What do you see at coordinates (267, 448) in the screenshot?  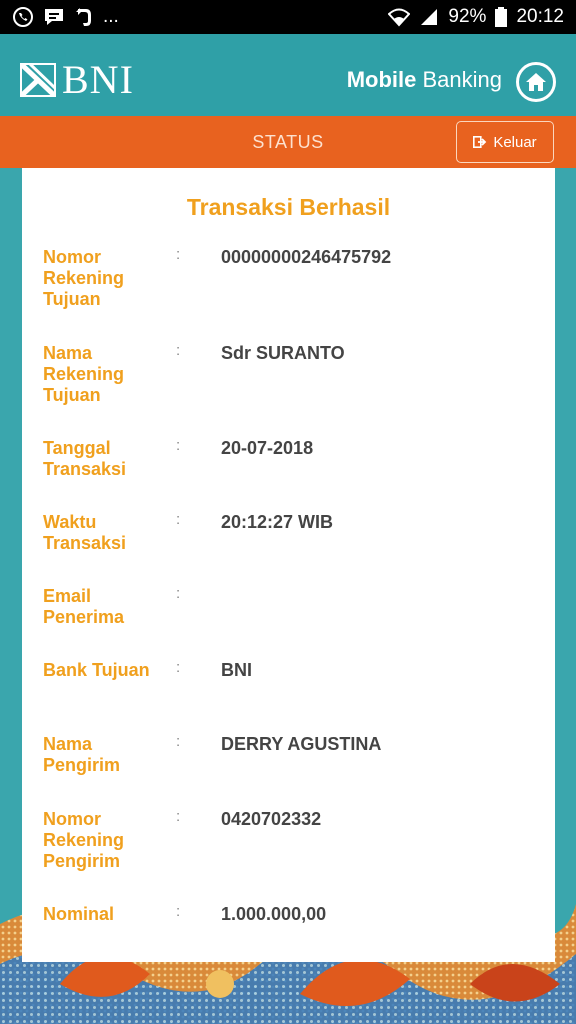 I see `field-value: 20-07-2018` at bounding box center [267, 448].